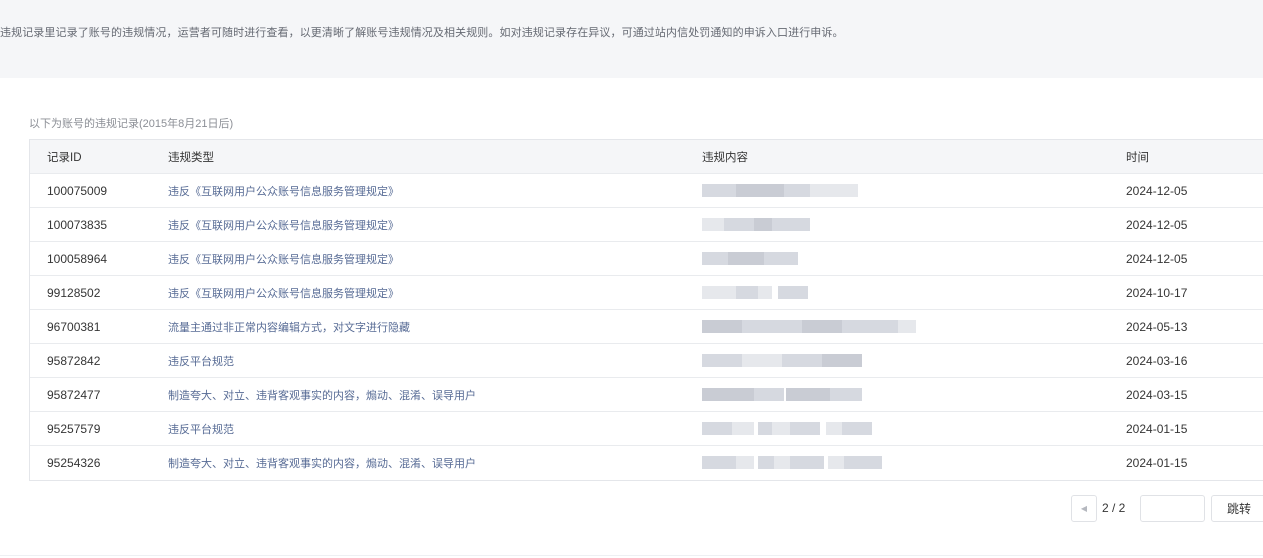 This screenshot has height=558, width=1263. I want to click on record-id: 99128502, so click(74, 292).